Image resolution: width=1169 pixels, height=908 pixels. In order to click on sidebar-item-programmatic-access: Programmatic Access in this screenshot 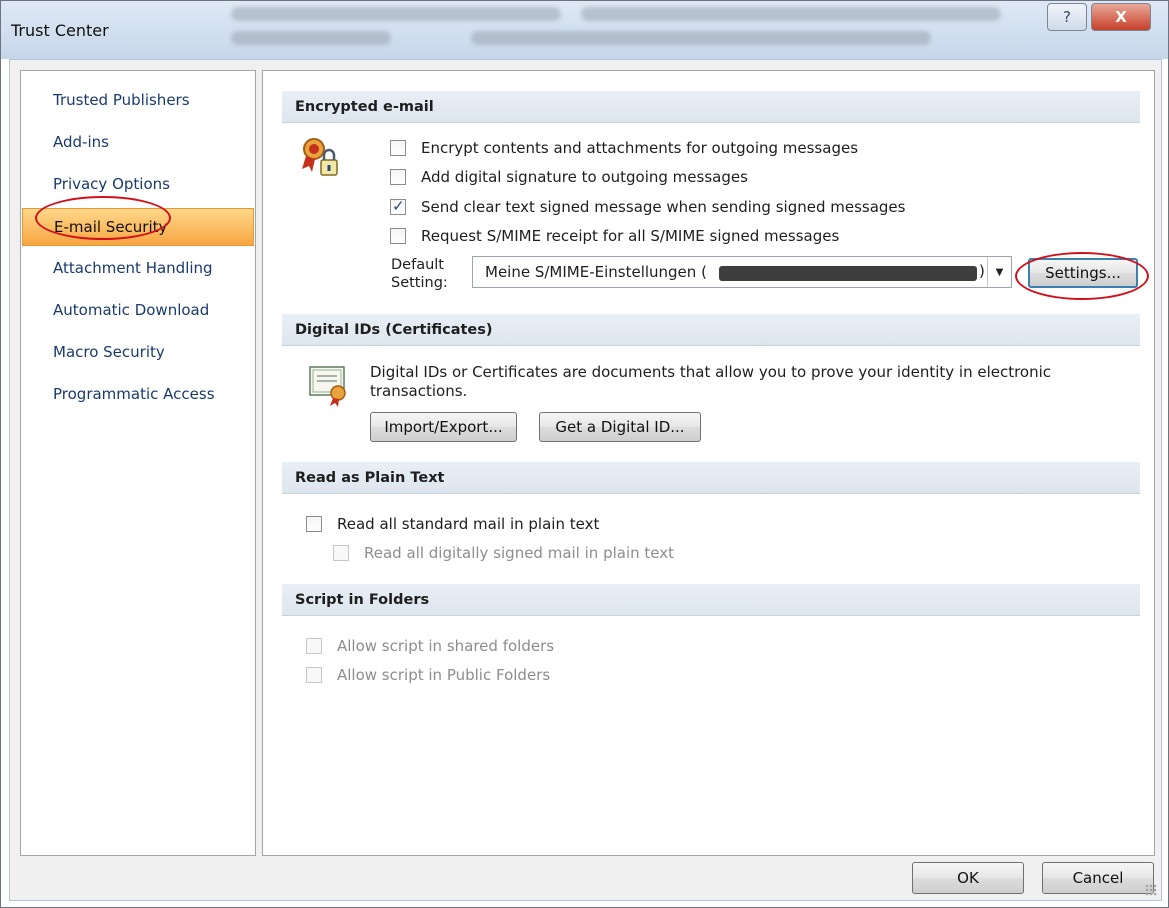, I will do `click(138, 394)`.